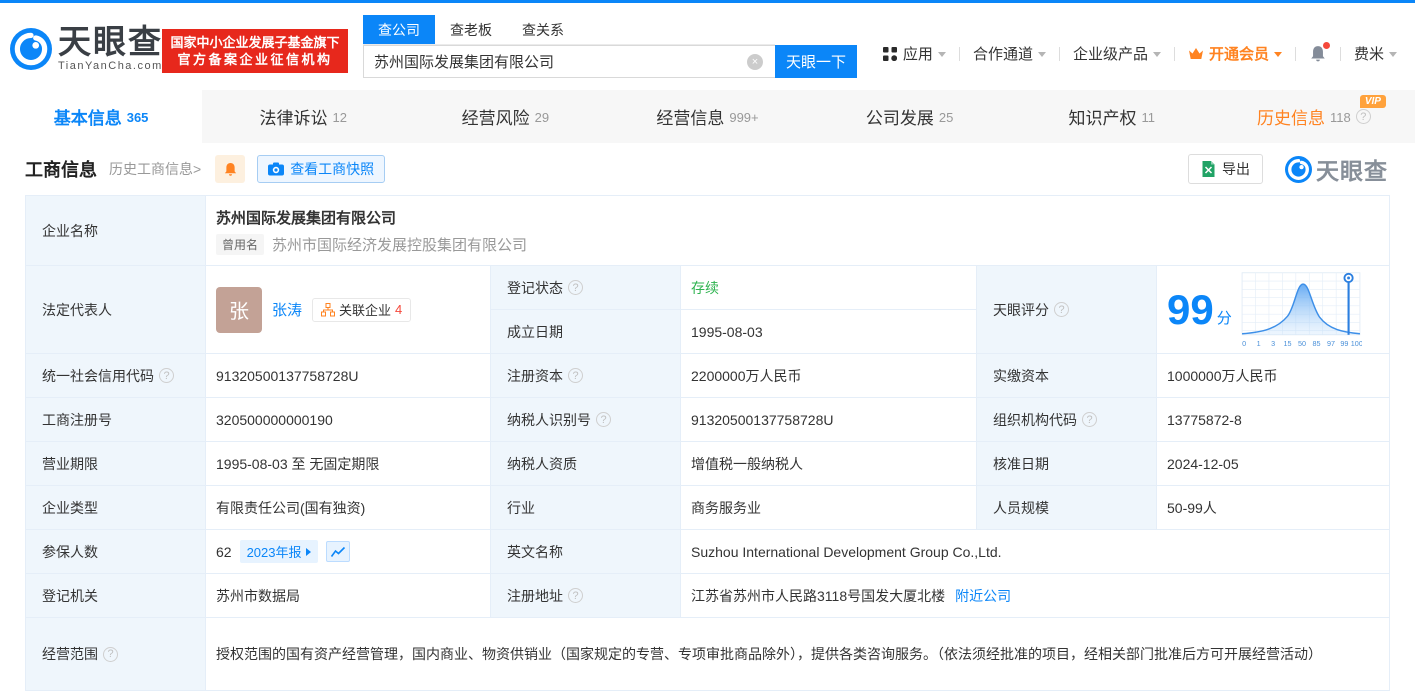 Image resolution: width=1415 pixels, height=696 pixels. I want to click on field-label-reg-number: 工商注册号, so click(116, 420).